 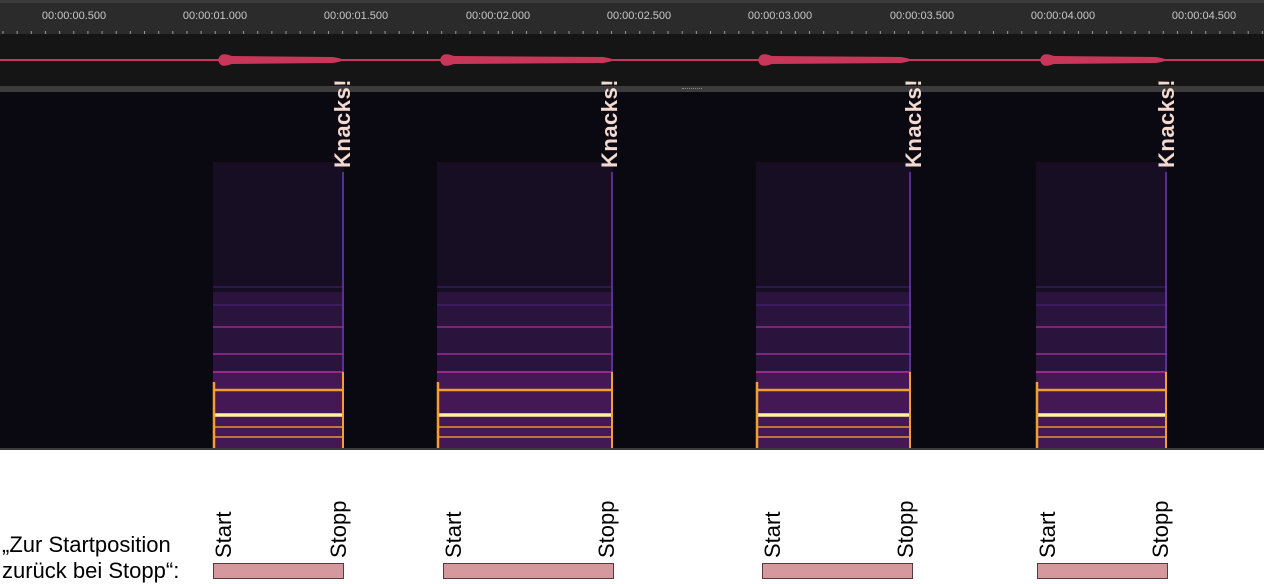 What do you see at coordinates (215, 16) in the screenshot?
I see `ruler-label: 00:00:01.000` at bounding box center [215, 16].